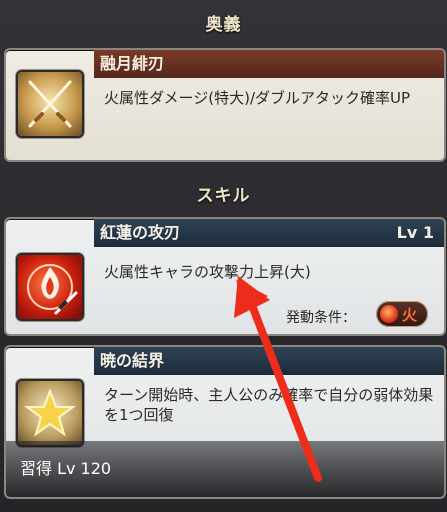  I want to click on skill-level: Lv 1, so click(415, 232).